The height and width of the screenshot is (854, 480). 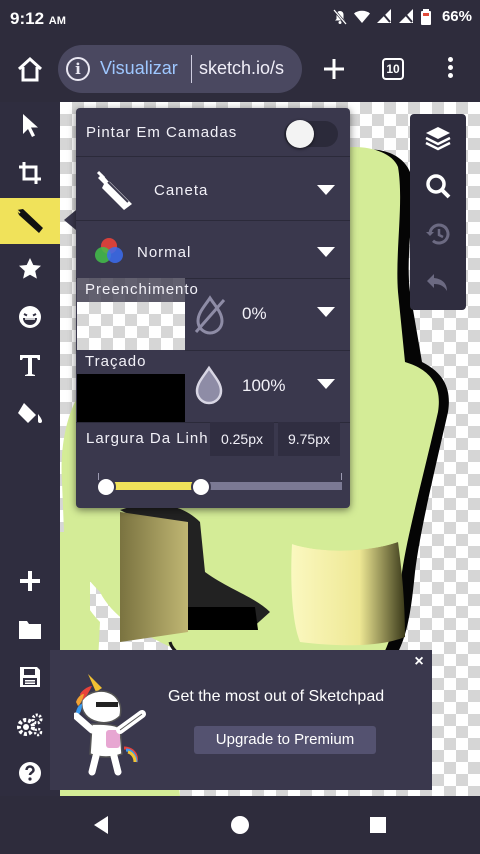 What do you see at coordinates (137, 314) in the screenshot?
I see `fill-color-swatch: Preenchimento` at bounding box center [137, 314].